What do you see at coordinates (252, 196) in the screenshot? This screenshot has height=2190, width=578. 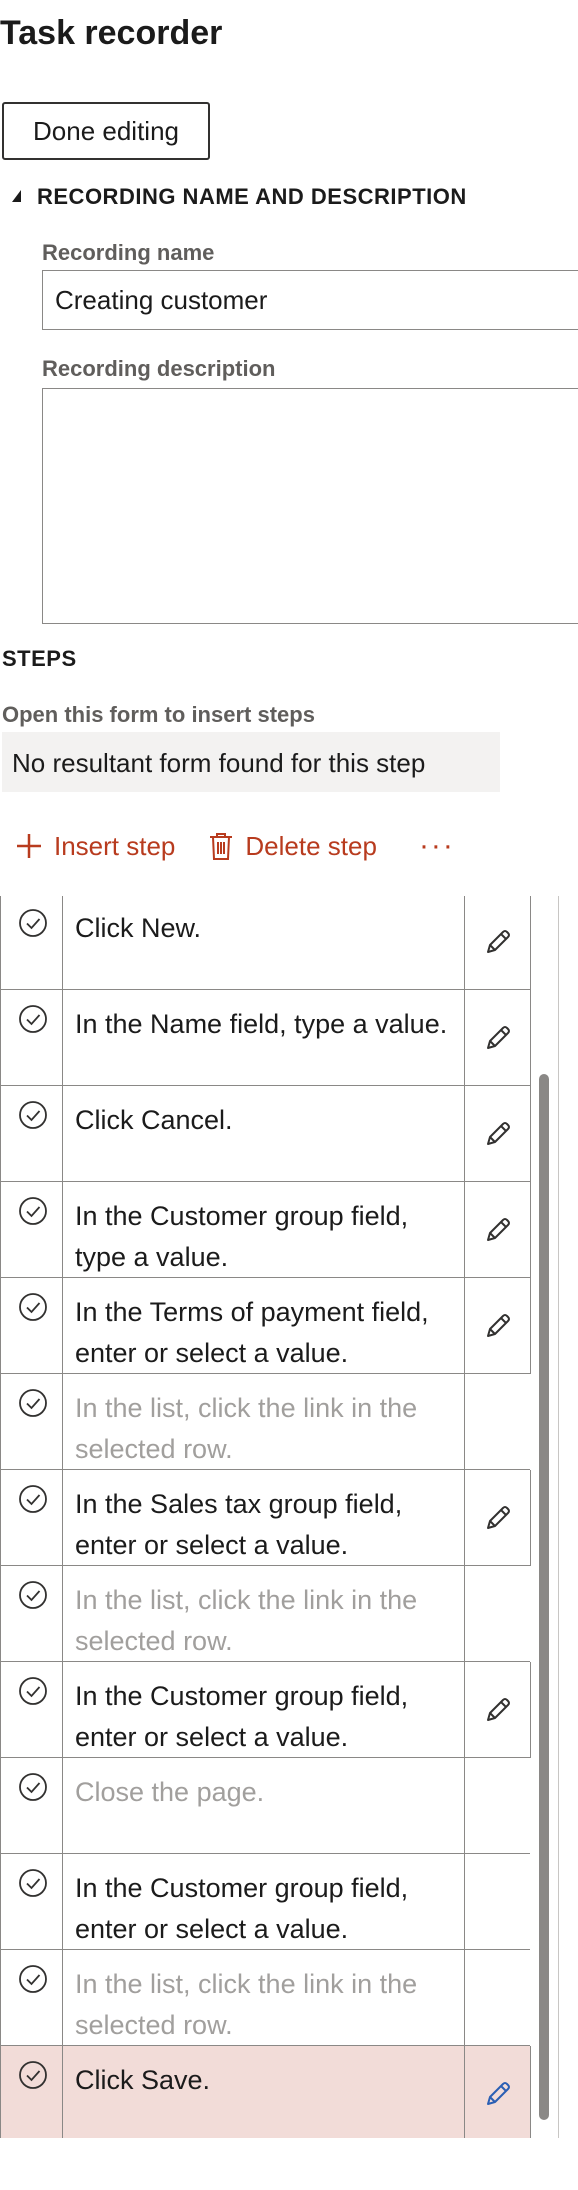 I see `recording-section-label: RECORDING NAME AND DESCRIPTION` at bounding box center [252, 196].